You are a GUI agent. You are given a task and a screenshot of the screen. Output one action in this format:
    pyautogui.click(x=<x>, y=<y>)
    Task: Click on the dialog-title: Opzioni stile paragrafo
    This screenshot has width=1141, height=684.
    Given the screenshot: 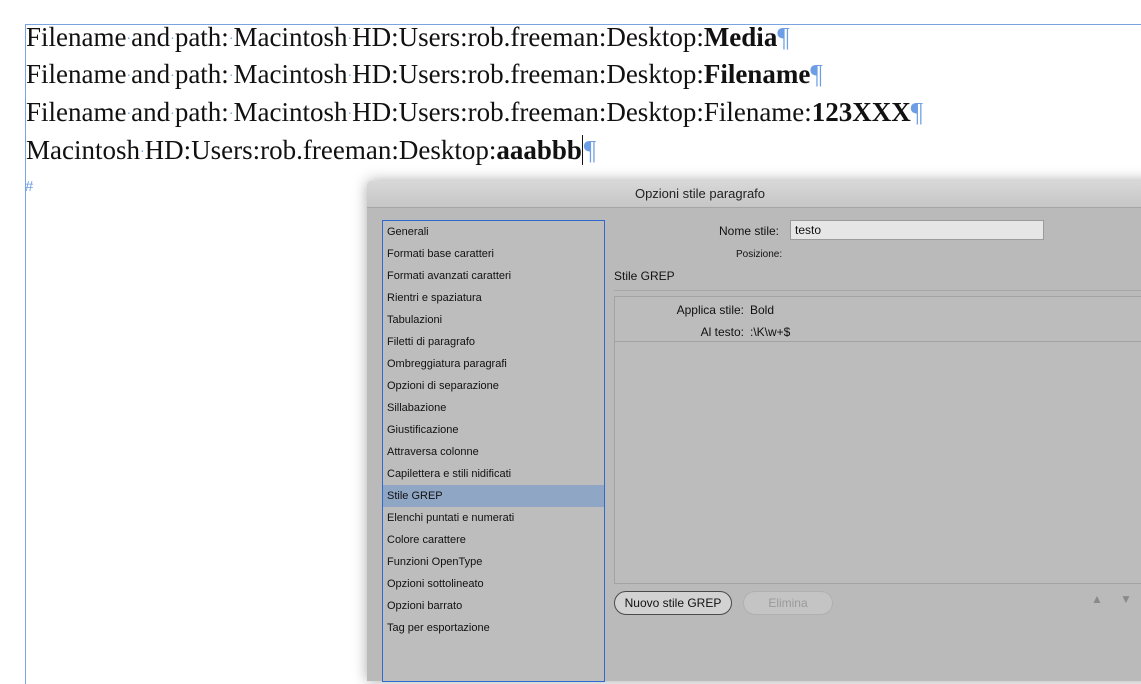 What is the action you would take?
    pyautogui.click(x=700, y=193)
    